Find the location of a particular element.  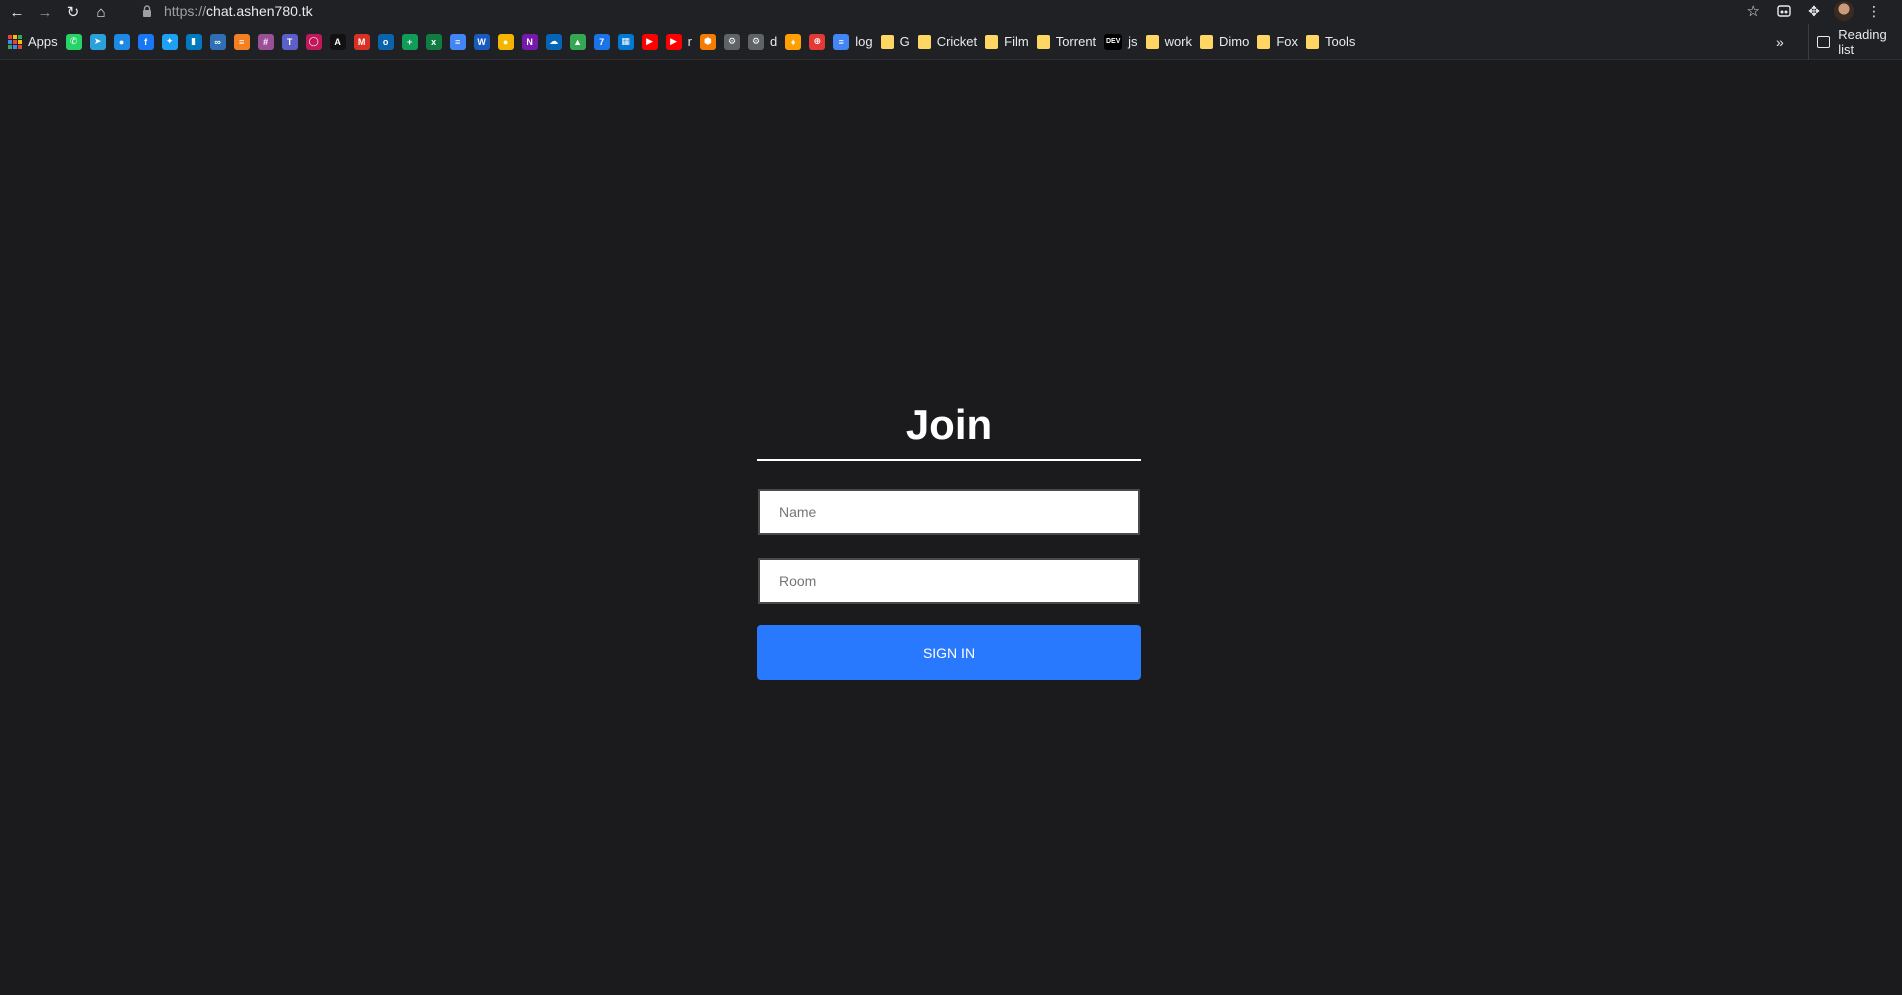

bookmark-folder-torrent: Torrent is located at coordinates (1066, 42).